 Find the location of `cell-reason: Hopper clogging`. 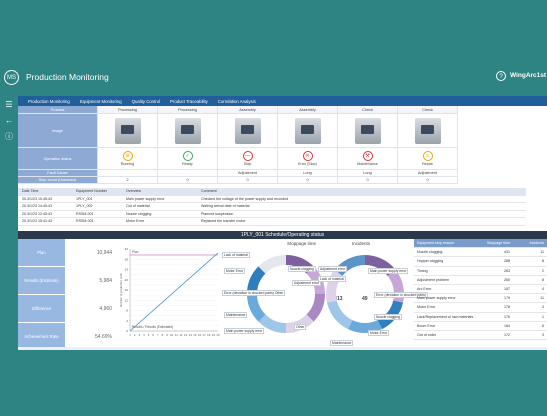

cell-reason: Hopper clogging is located at coordinates (430, 261).